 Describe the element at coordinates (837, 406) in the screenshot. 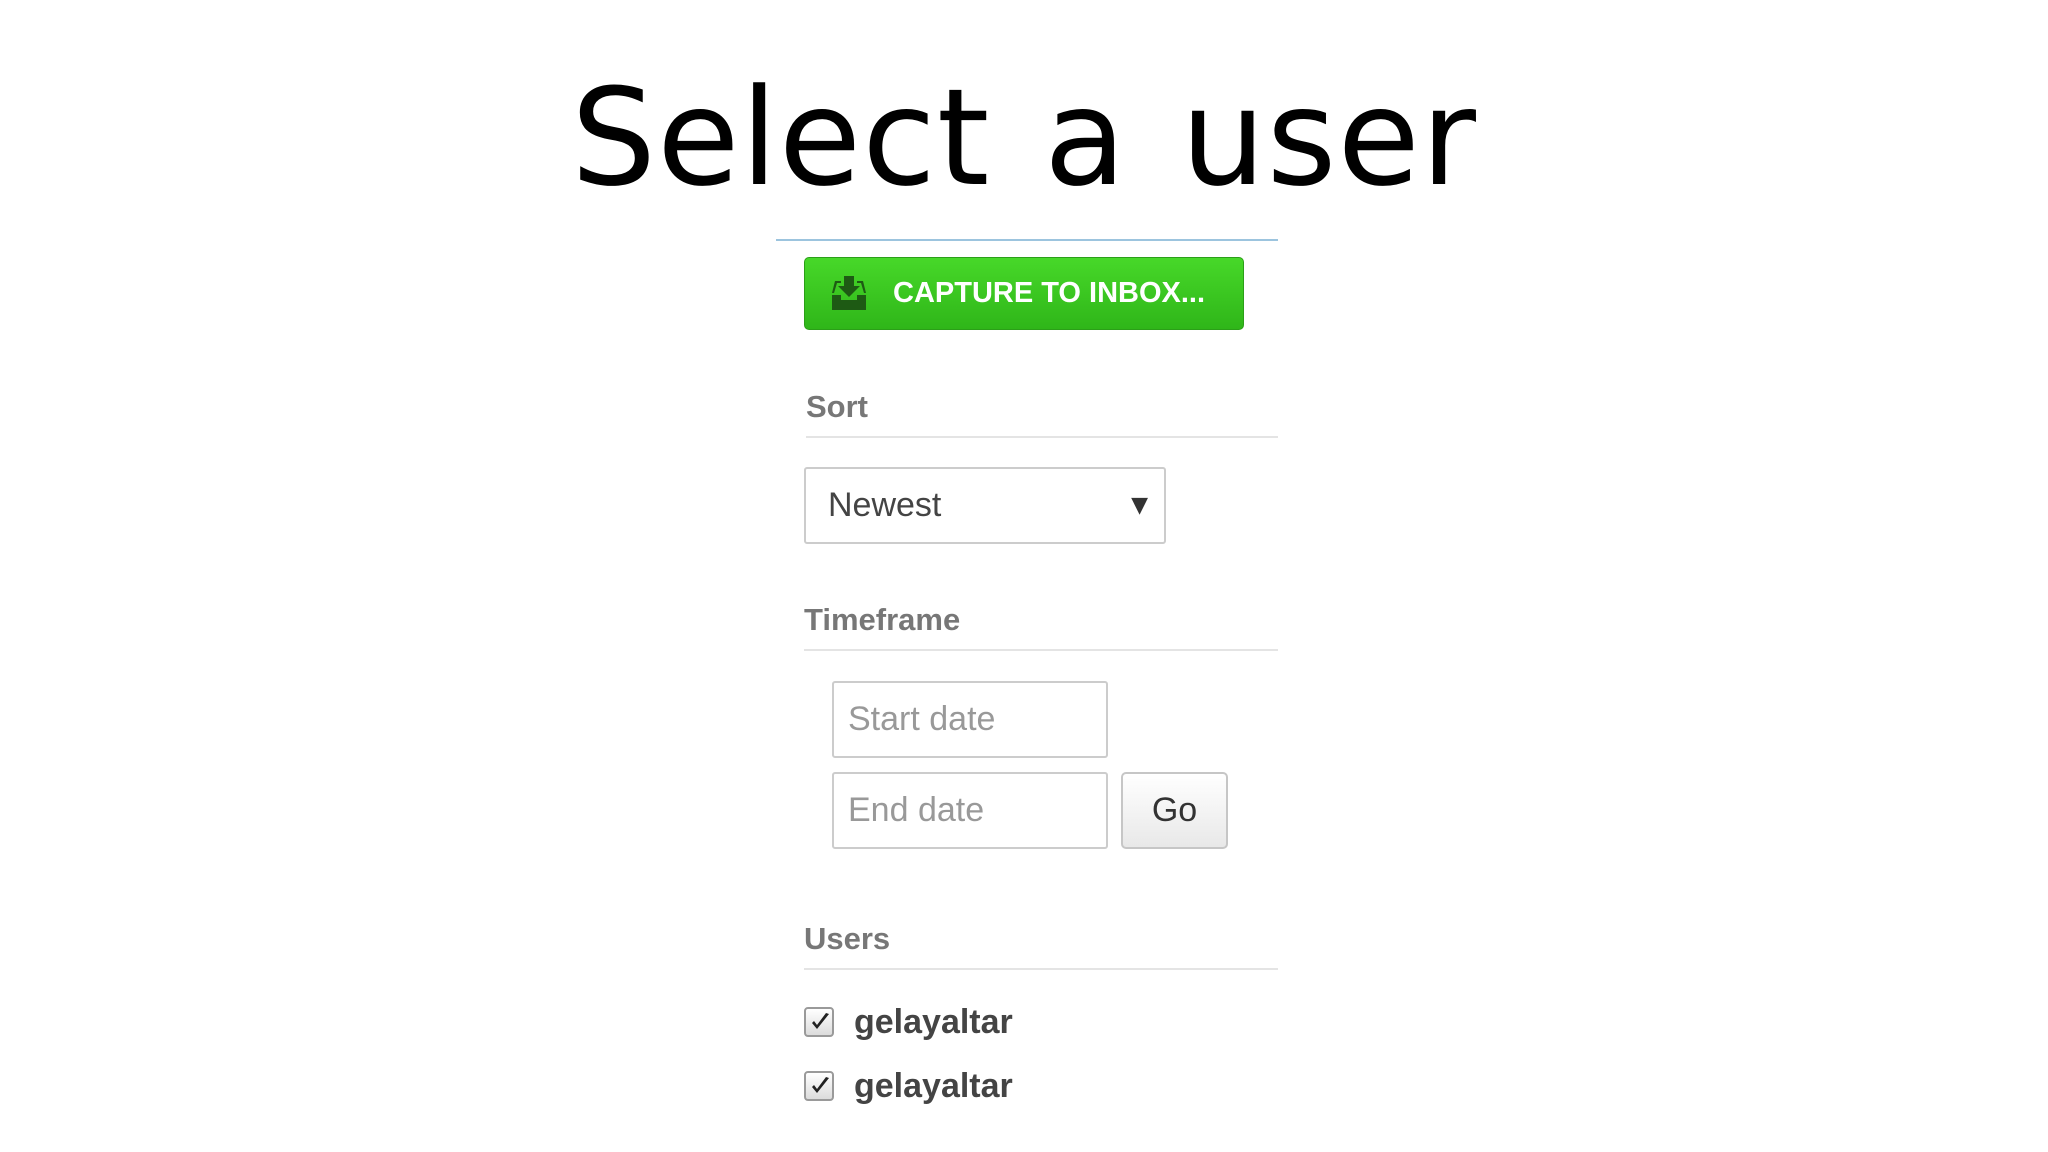

I see `sort-heading: Sort` at that location.